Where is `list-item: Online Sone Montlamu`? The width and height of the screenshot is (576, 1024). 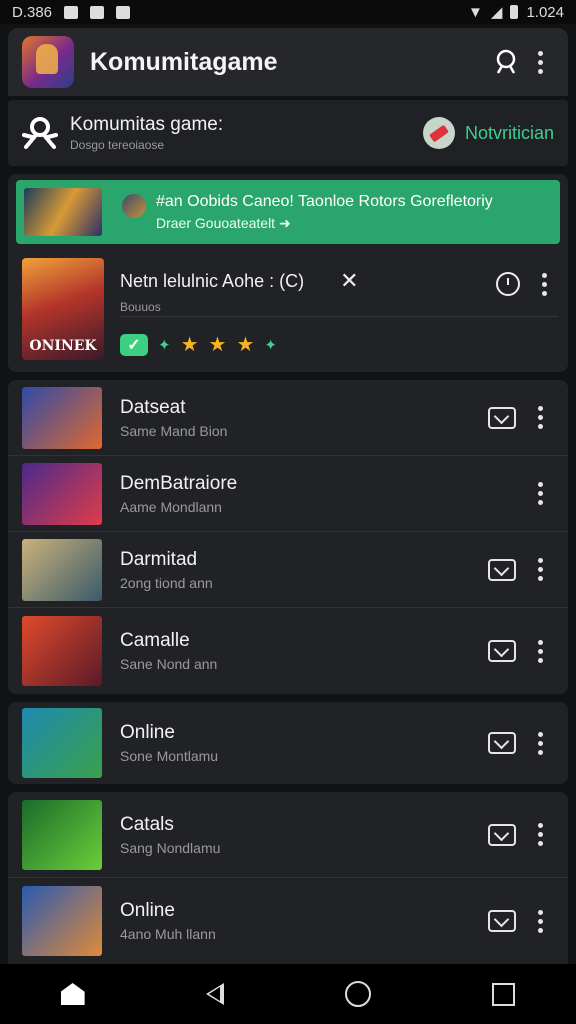
list-item: Online Sone Montlamu is located at coordinates (288, 743).